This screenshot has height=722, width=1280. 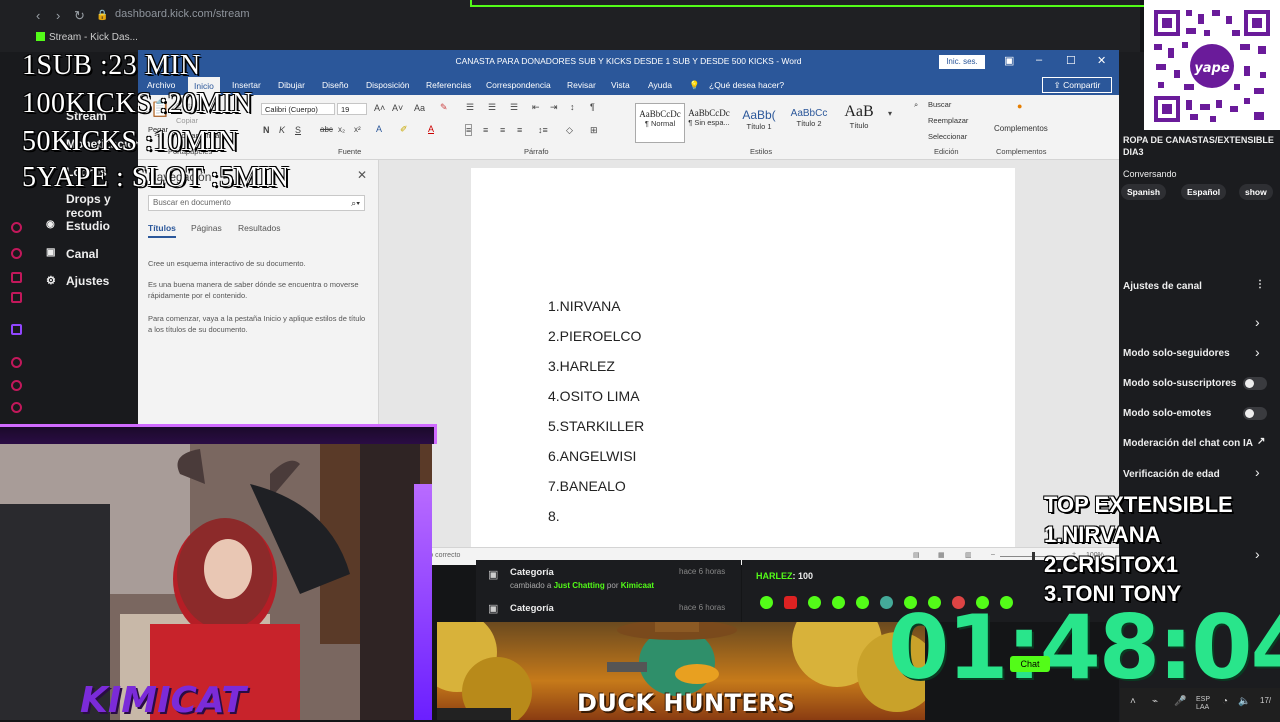 I want to click on bullets-icon: ☰, so click(x=470, y=107).